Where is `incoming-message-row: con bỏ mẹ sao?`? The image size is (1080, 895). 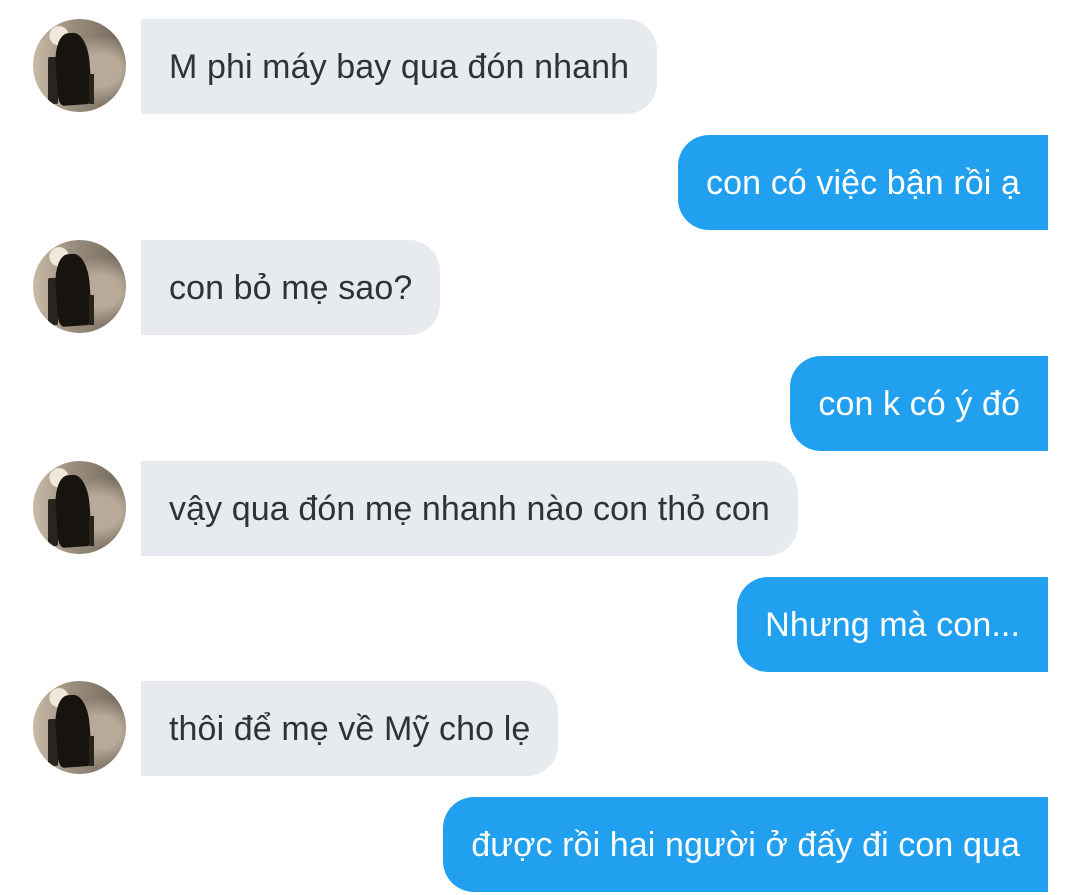 incoming-message-row: con bỏ mẹ sao? is located at coordinates (540, 287).